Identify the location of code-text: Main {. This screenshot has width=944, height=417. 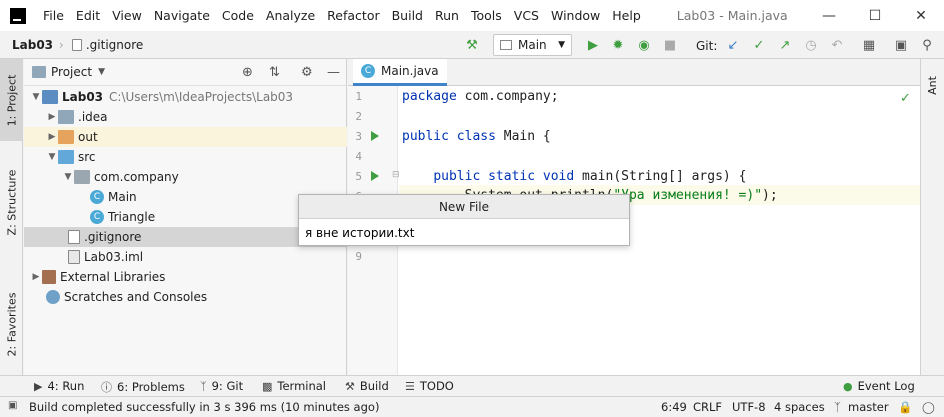
(523, 136).